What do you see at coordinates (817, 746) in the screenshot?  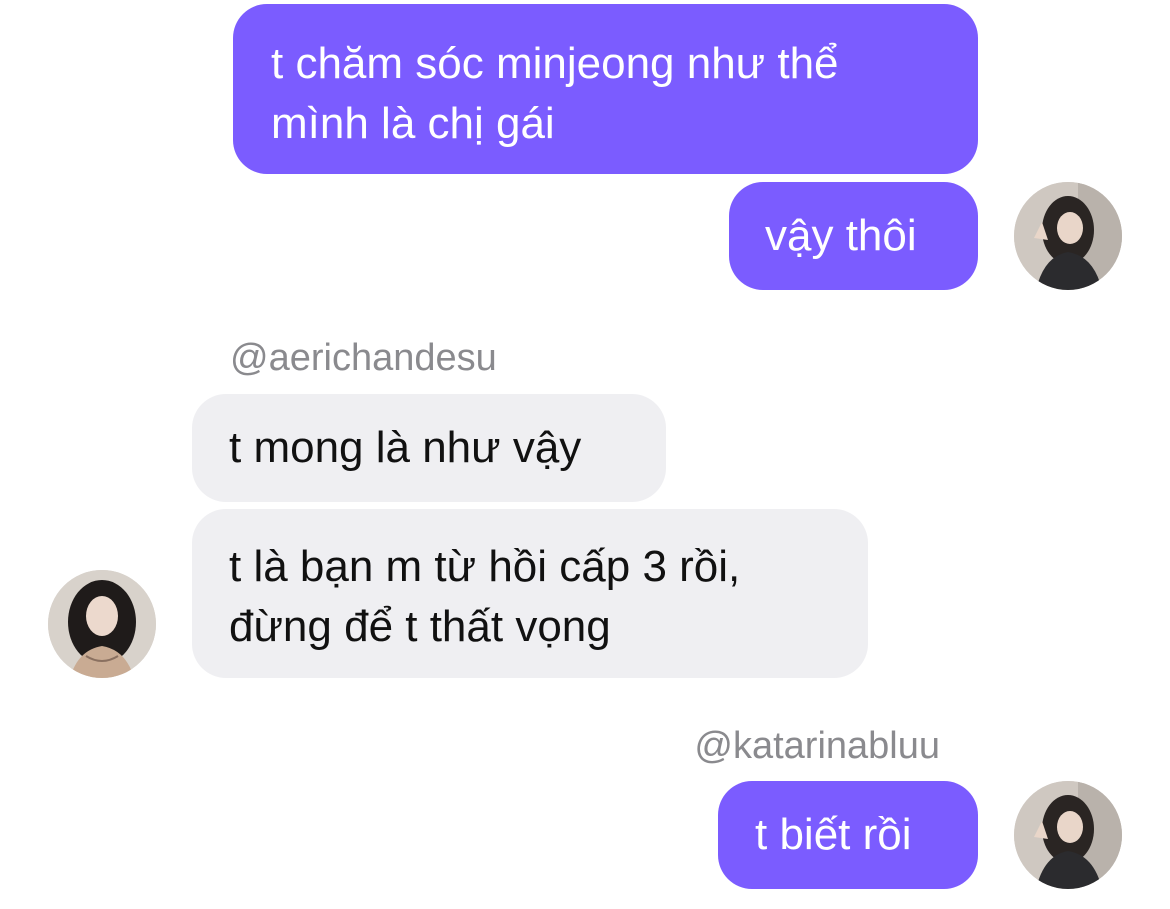 I see `sender-username: @katarinabluu` at bounding box center [817, 746].